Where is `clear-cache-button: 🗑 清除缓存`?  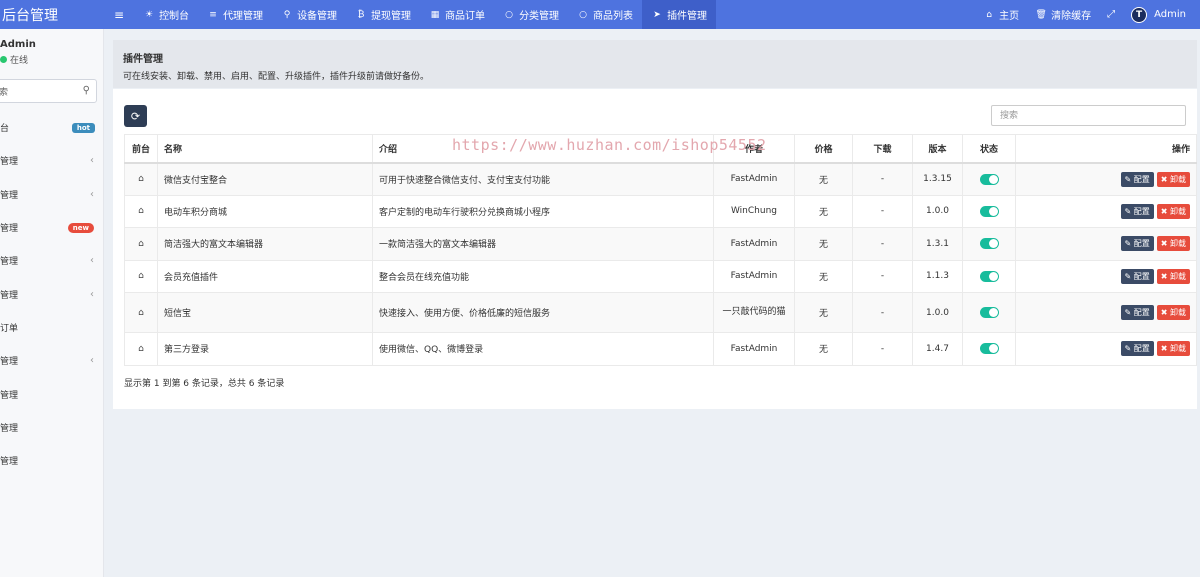
clear-cache-button: 🗑 清除缓存 is located at coordinates (1063, 15).